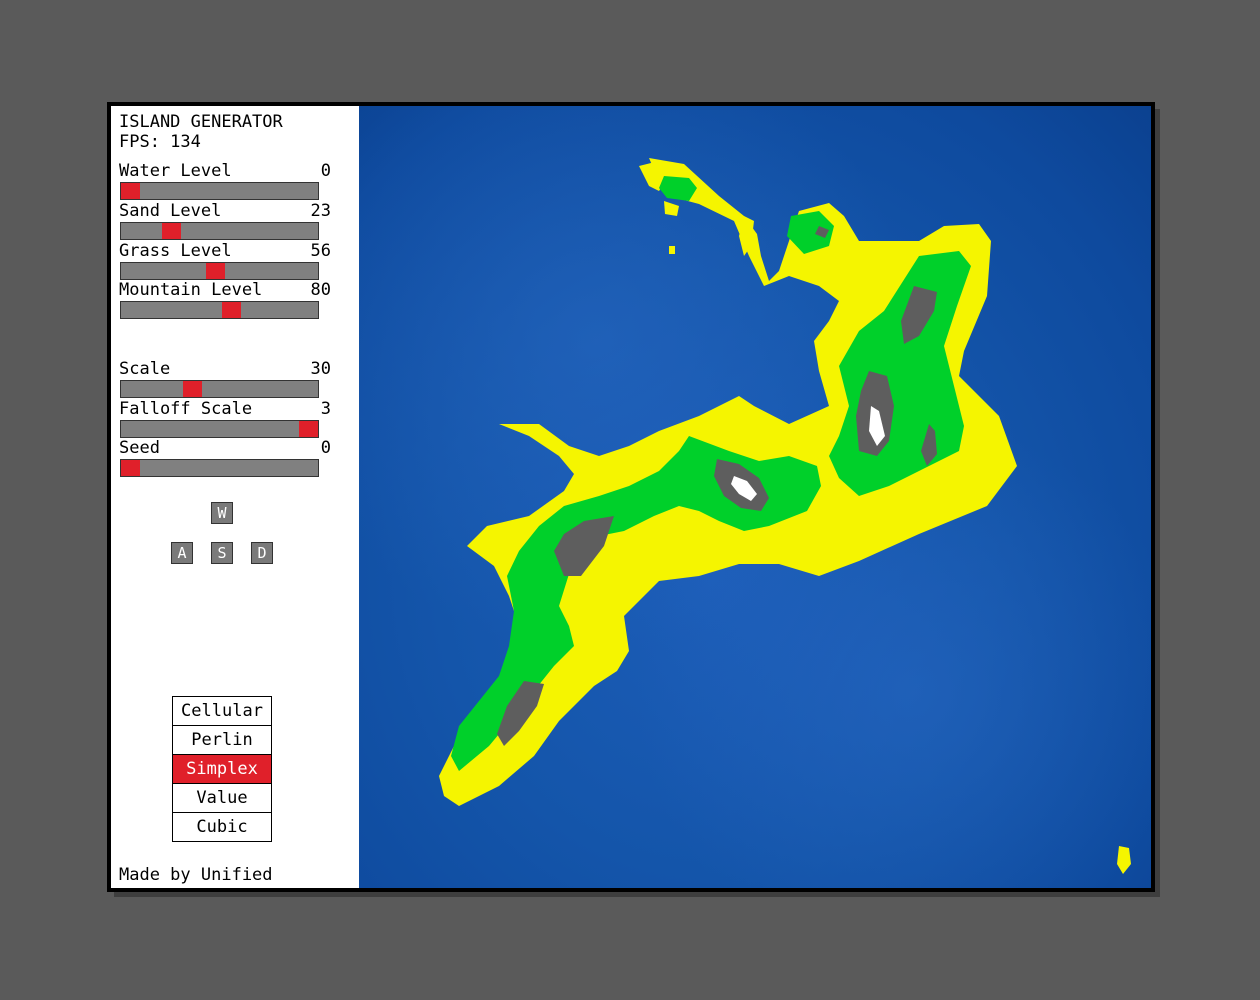 This screenshot has height=1000, width=1260. What do you see at coordinates (222, 711) in the screenshot?
I see `noise-cellular-button: Cellular` at bounding box center [222, 711].